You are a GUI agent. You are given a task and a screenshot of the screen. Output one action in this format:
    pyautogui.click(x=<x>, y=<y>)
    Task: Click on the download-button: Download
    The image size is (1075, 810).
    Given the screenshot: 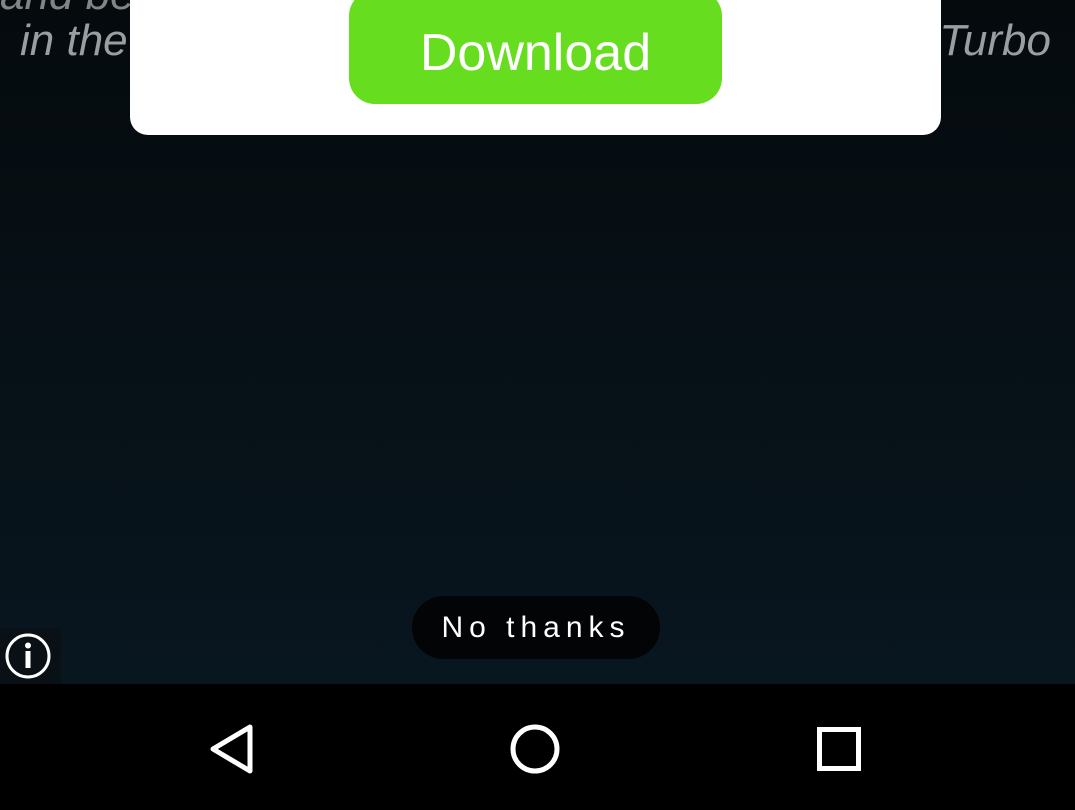 What is the action you would take?
    pyautogui.click(x=535, y=52)
    